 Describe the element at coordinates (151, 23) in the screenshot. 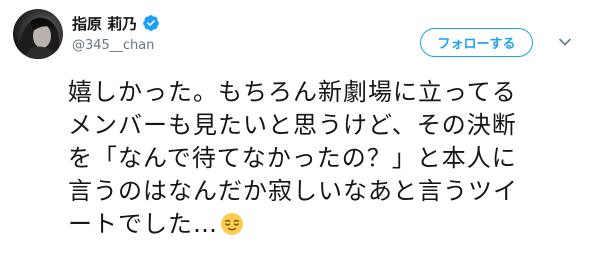

I see `verified-badge-icon` at that location.